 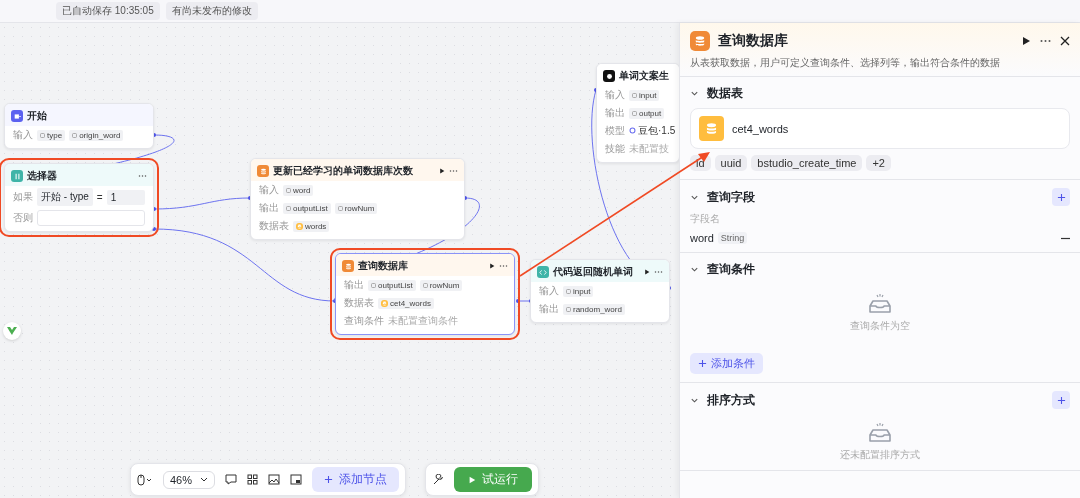 I want to click on model-icon, so click(x=632, y=130).